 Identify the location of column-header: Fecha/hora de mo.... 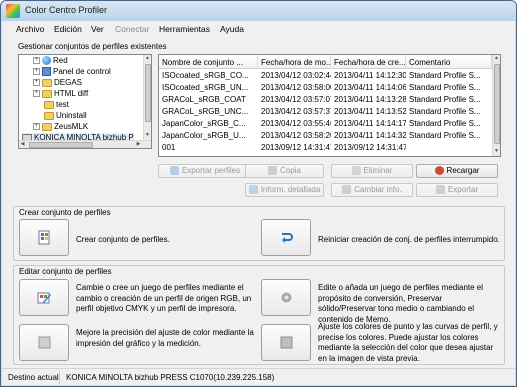
(294, 62).